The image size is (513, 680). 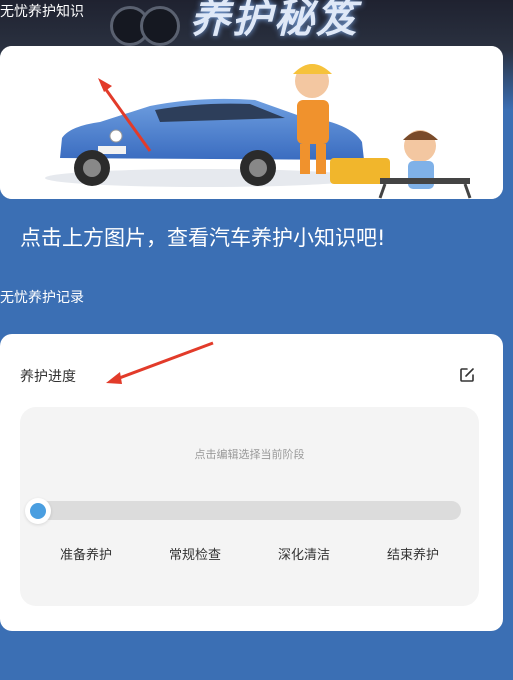 I want to click on progress-slider-track, so click(x=247, y=510).